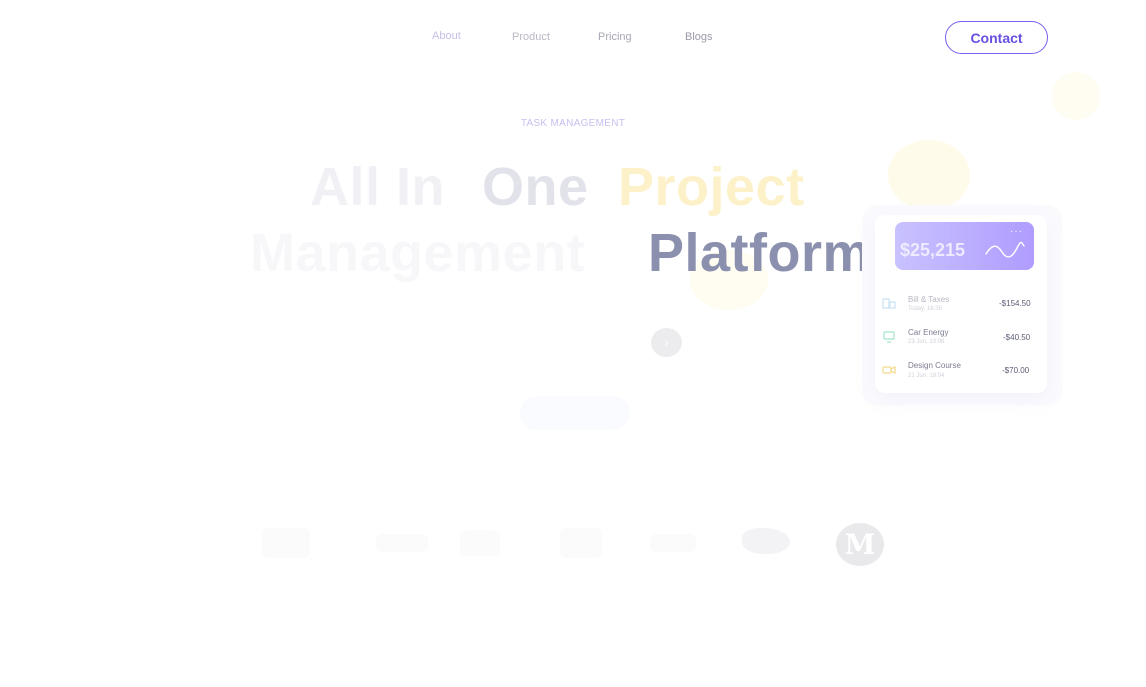  What do you see at coordinates (418, 253) in the screenshot?
I see `headline-word: Management` at bounding box center [418, 253].